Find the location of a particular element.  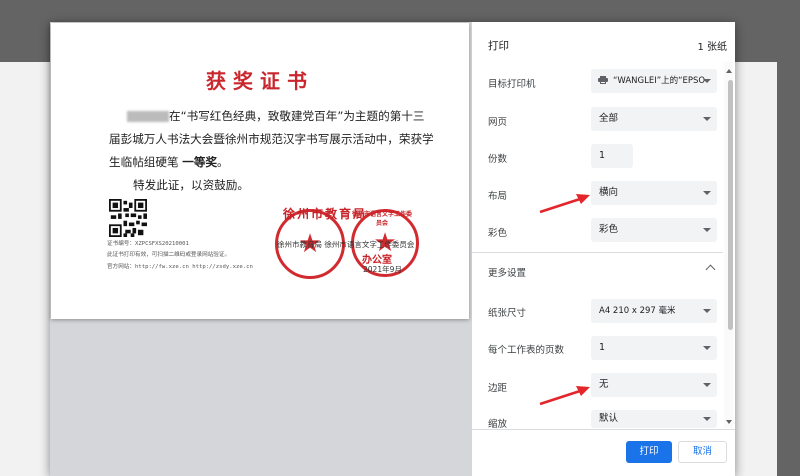

panel-title: 打印 is located at coordinates (498, 46).